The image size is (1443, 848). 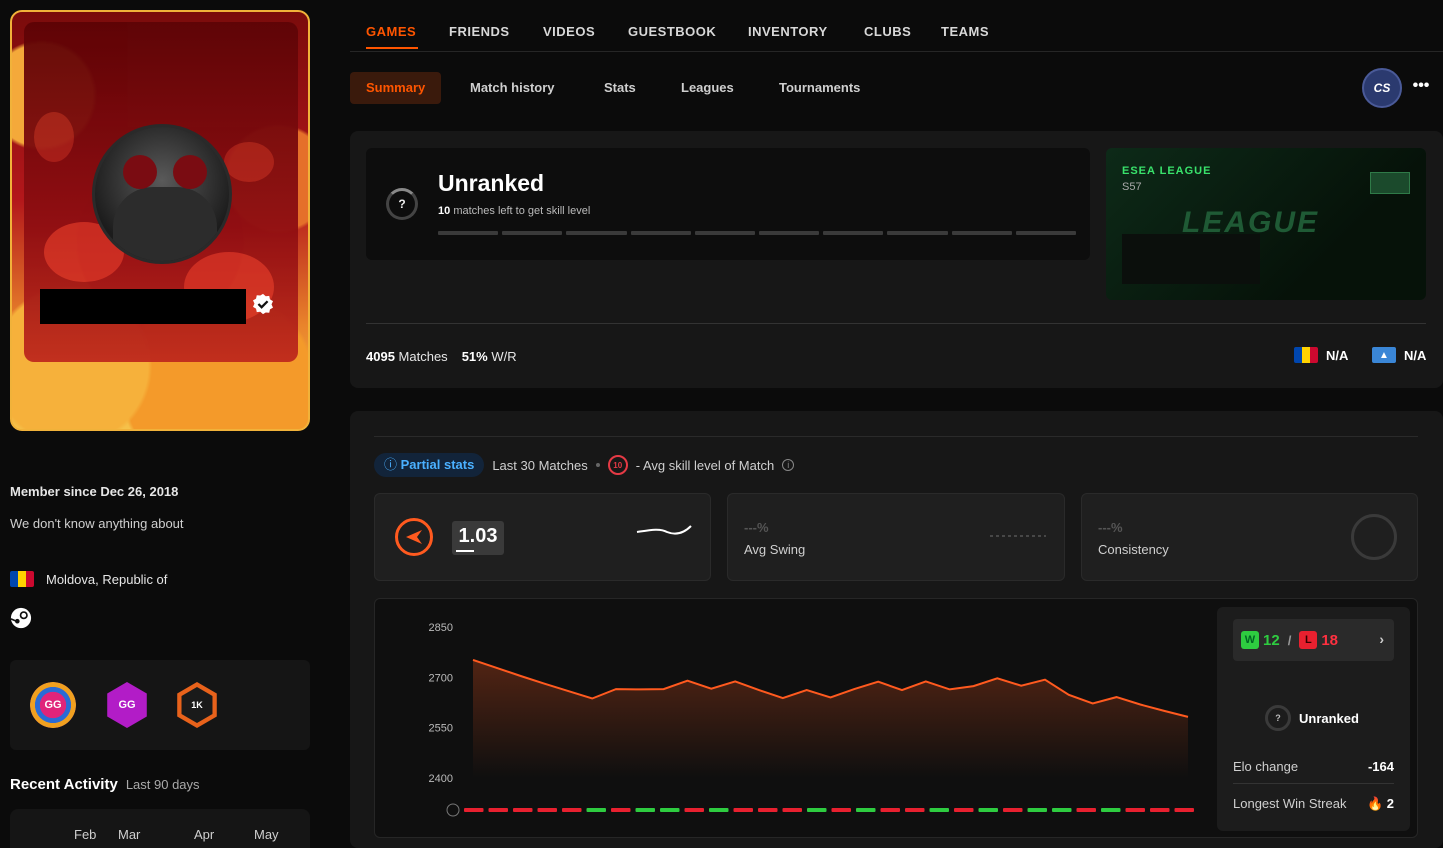 What do you see at coordinates (569, 31) in the screenshot?
I see `tab-videos: VIDEOS` at bounding box center [569, 31].